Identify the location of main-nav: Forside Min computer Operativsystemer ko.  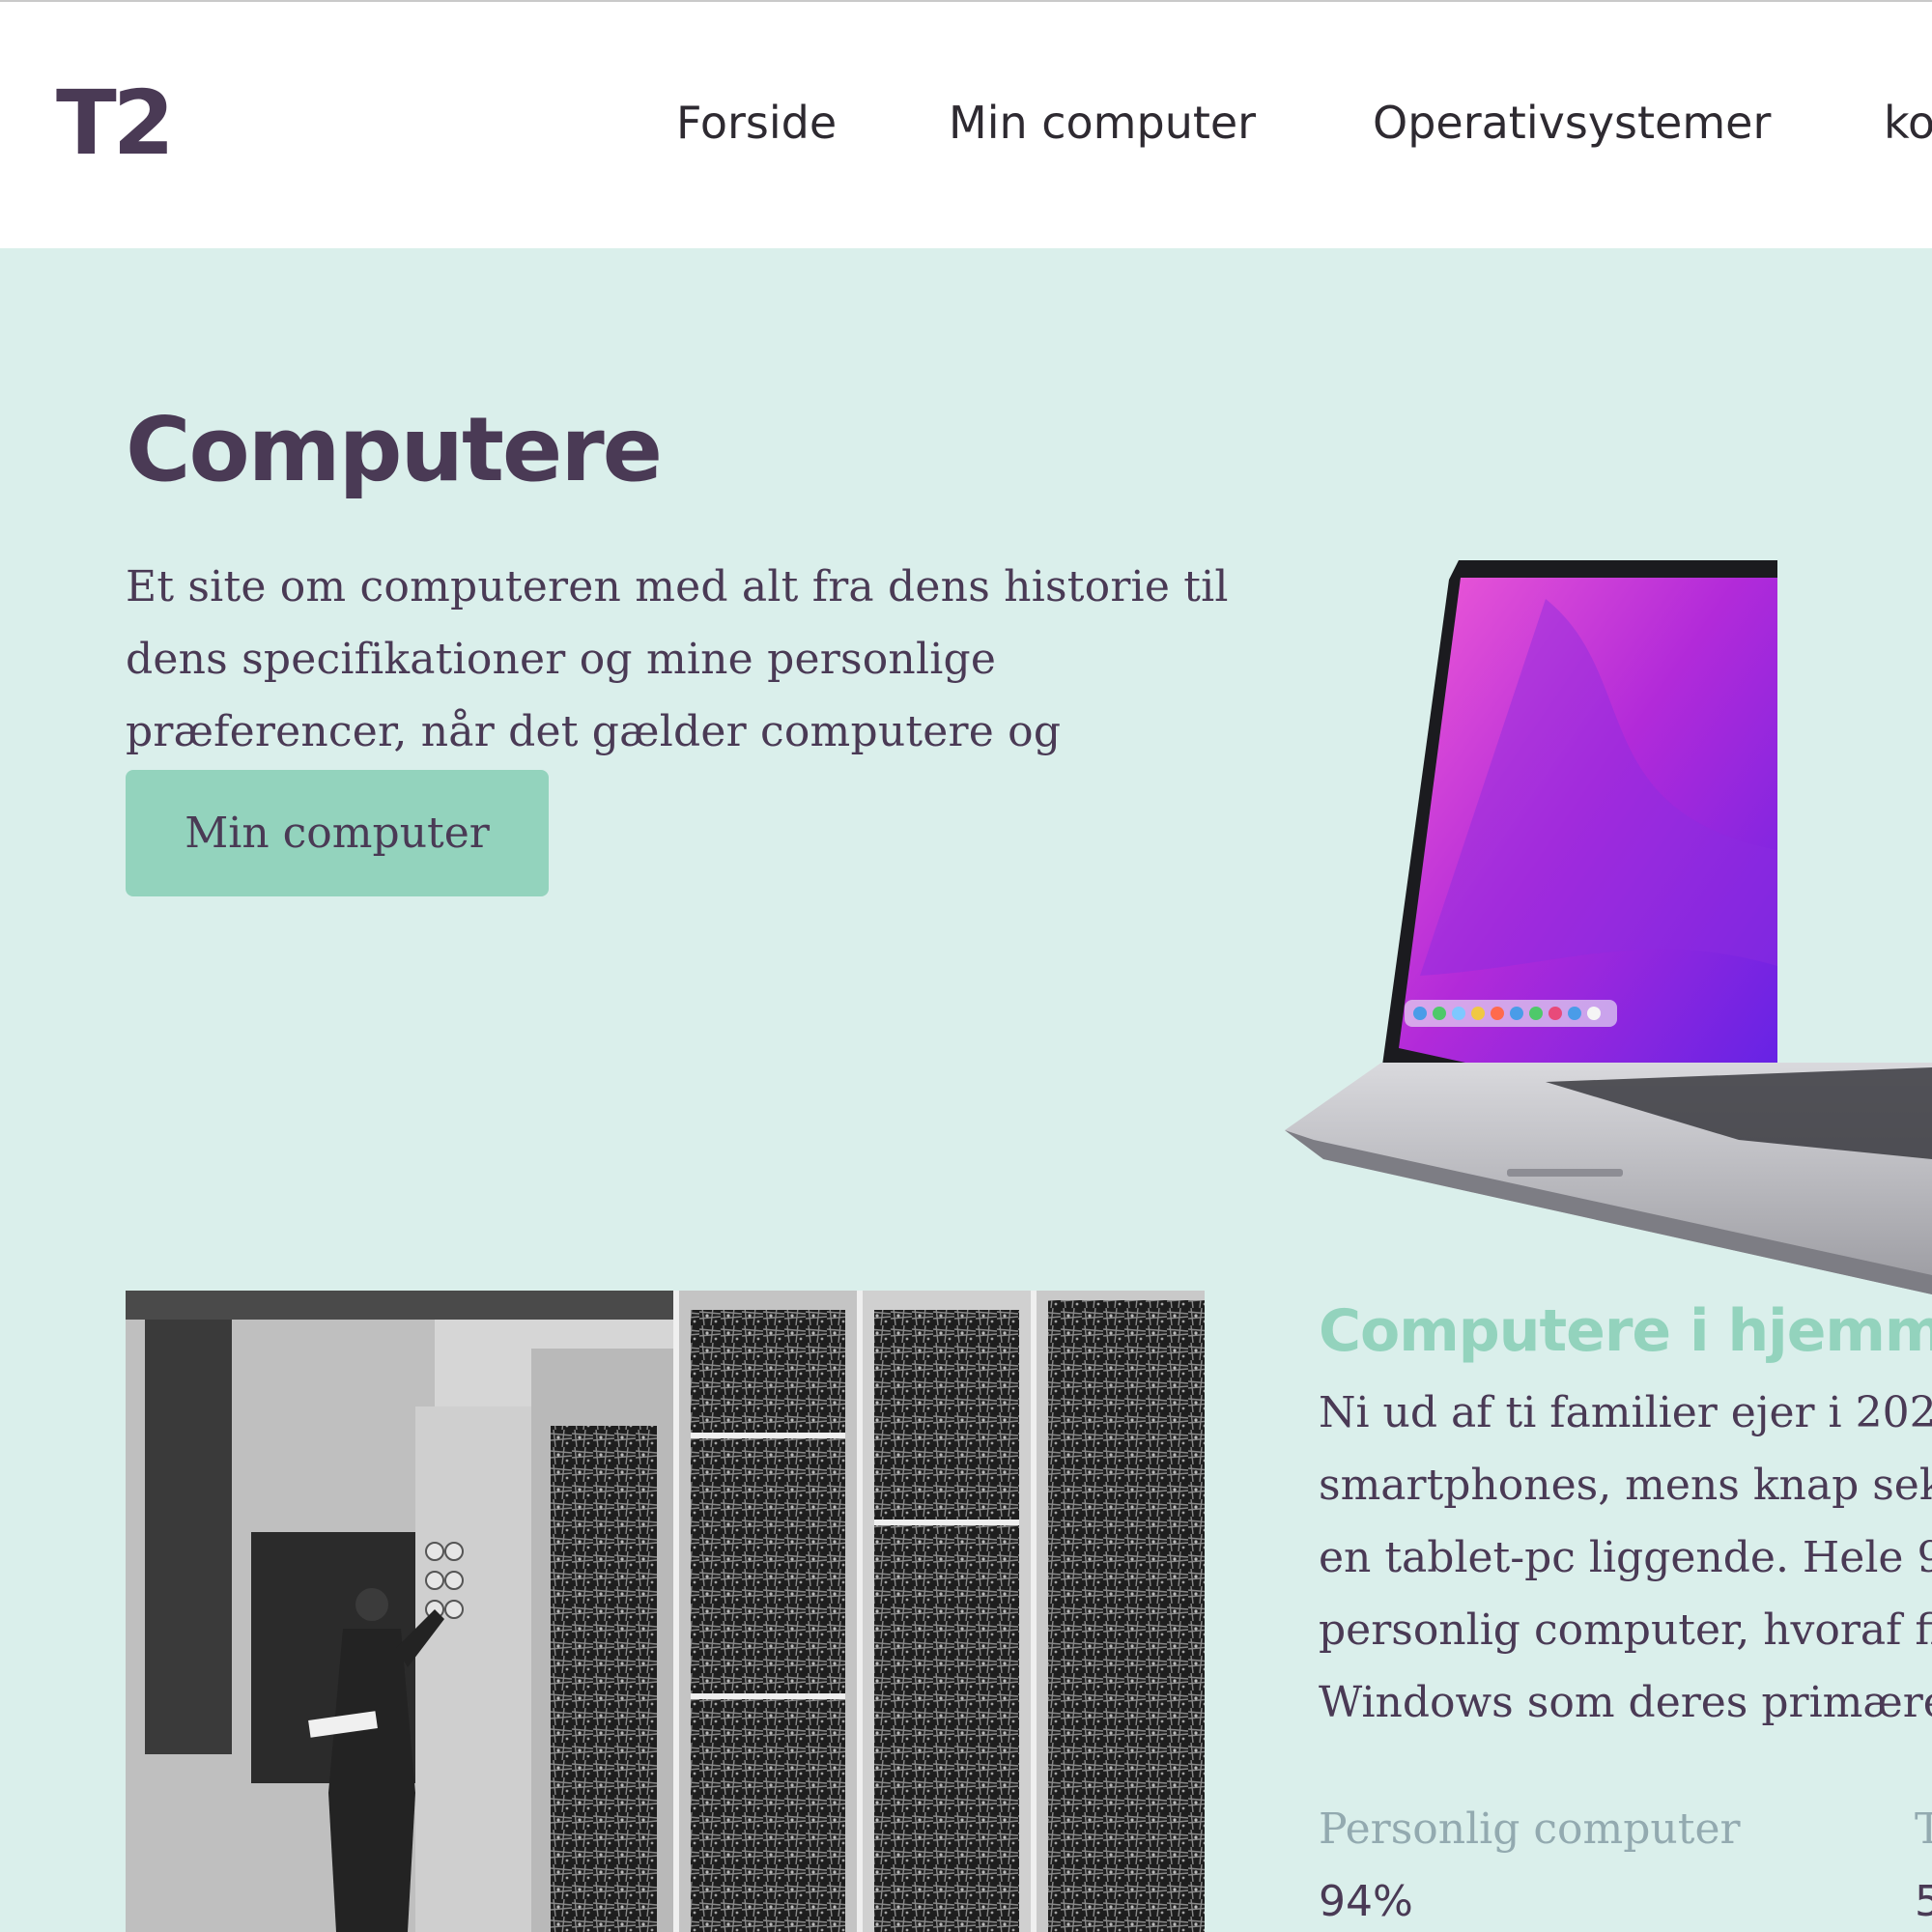
(966, 125).